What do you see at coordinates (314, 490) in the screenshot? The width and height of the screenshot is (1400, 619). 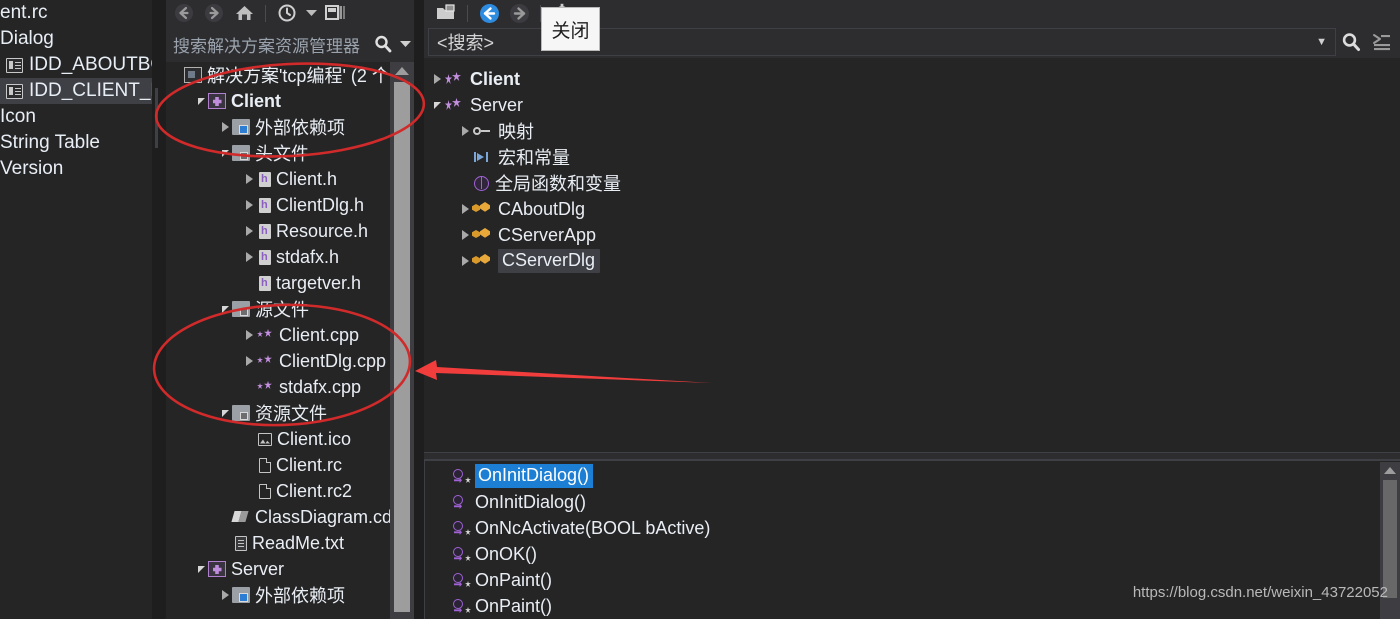 I see `solution-item-label: Client.rc2` at bounding box center [314, 490].